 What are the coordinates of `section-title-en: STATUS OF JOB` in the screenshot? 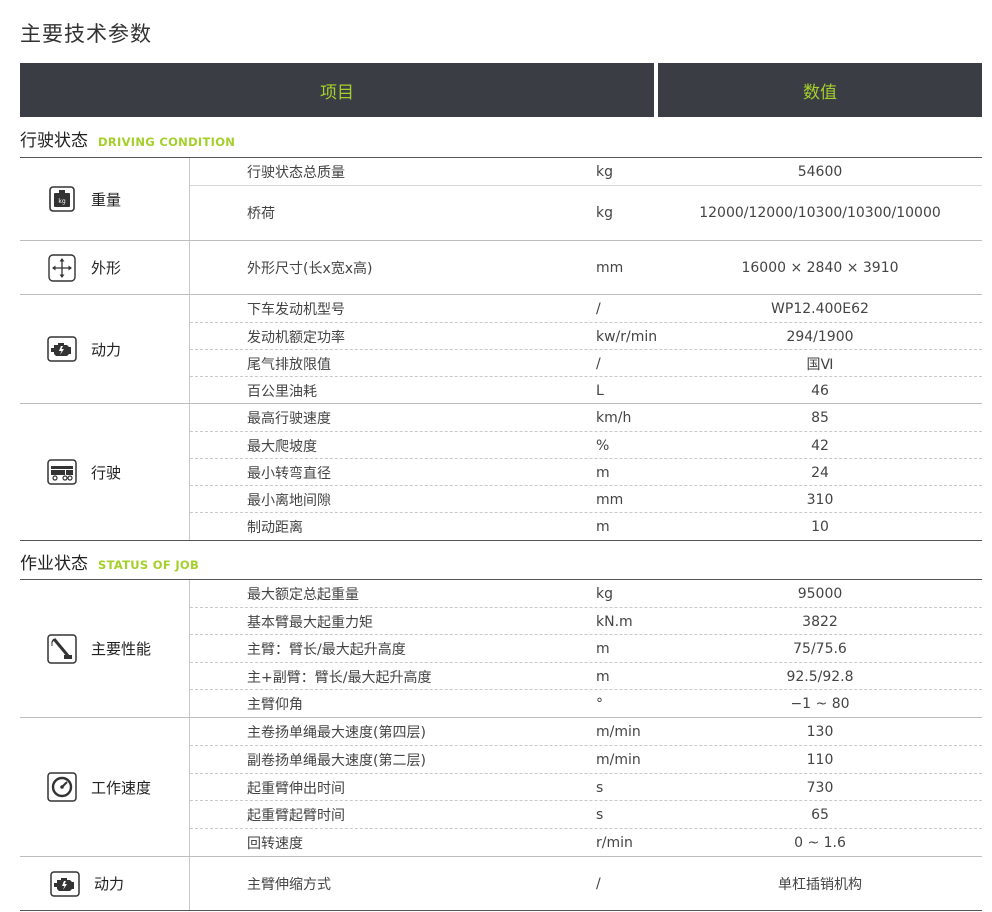 It's located at (149, 565).